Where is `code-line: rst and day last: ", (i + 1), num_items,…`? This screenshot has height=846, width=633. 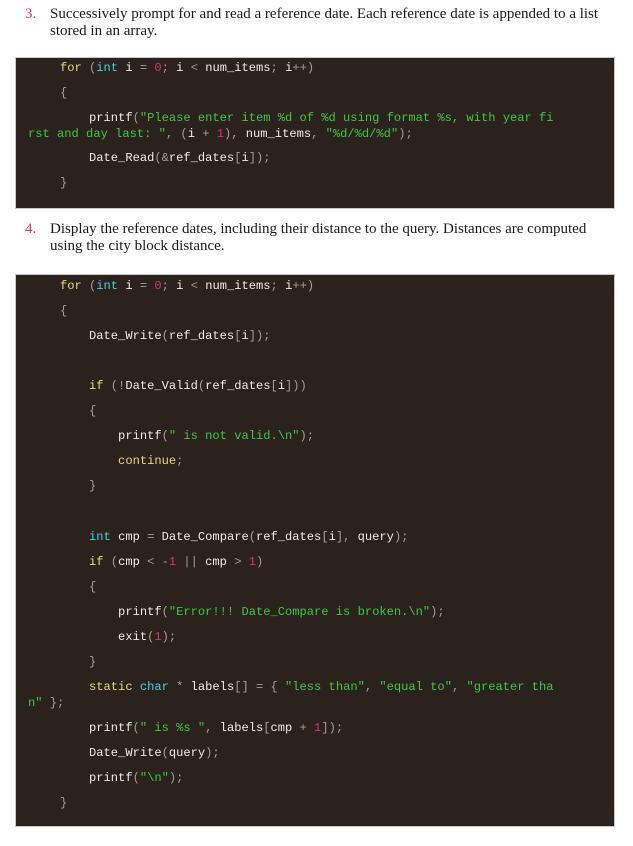 code-line: rst and day last: ", (i + 1), num_items,… is located at coordinates (321, 134).